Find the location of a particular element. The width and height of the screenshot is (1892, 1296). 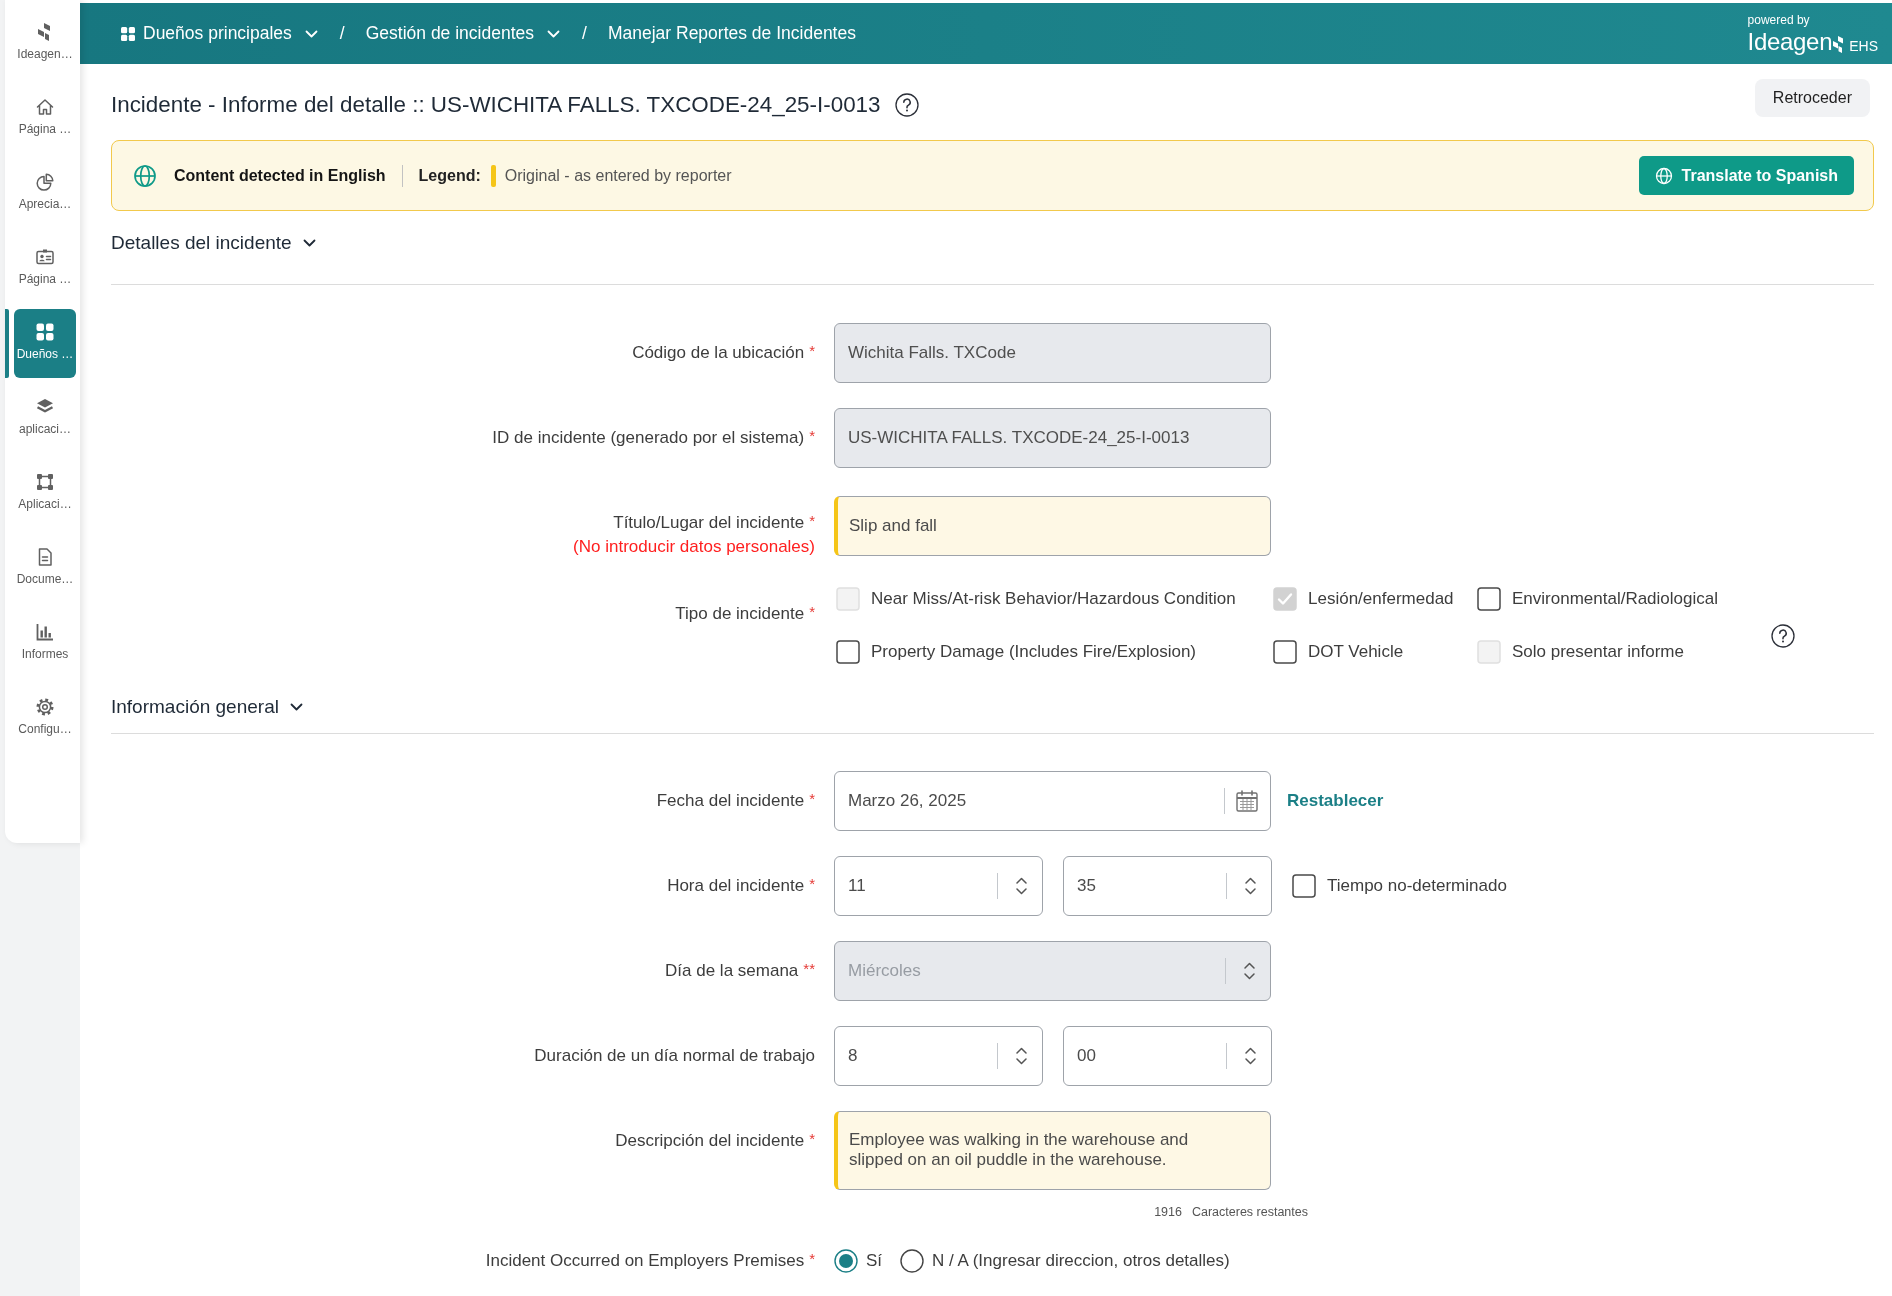

field-label: Duración de un día normal de trabajo is located at coordinates (674, 1055).